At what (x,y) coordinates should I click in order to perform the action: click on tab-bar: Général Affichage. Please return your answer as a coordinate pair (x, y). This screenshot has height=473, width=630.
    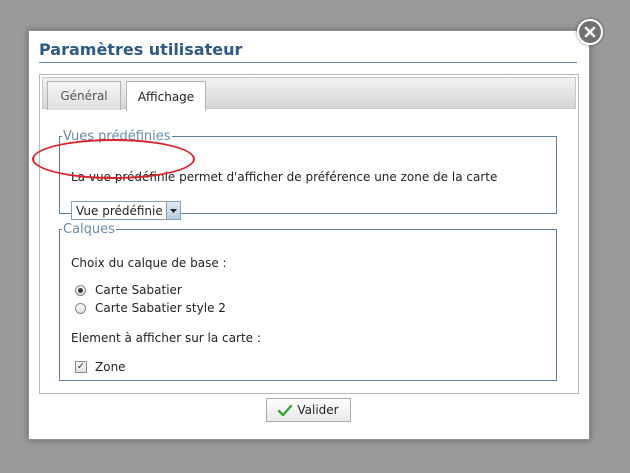
    Looking at the image, I should click on (309, 94).